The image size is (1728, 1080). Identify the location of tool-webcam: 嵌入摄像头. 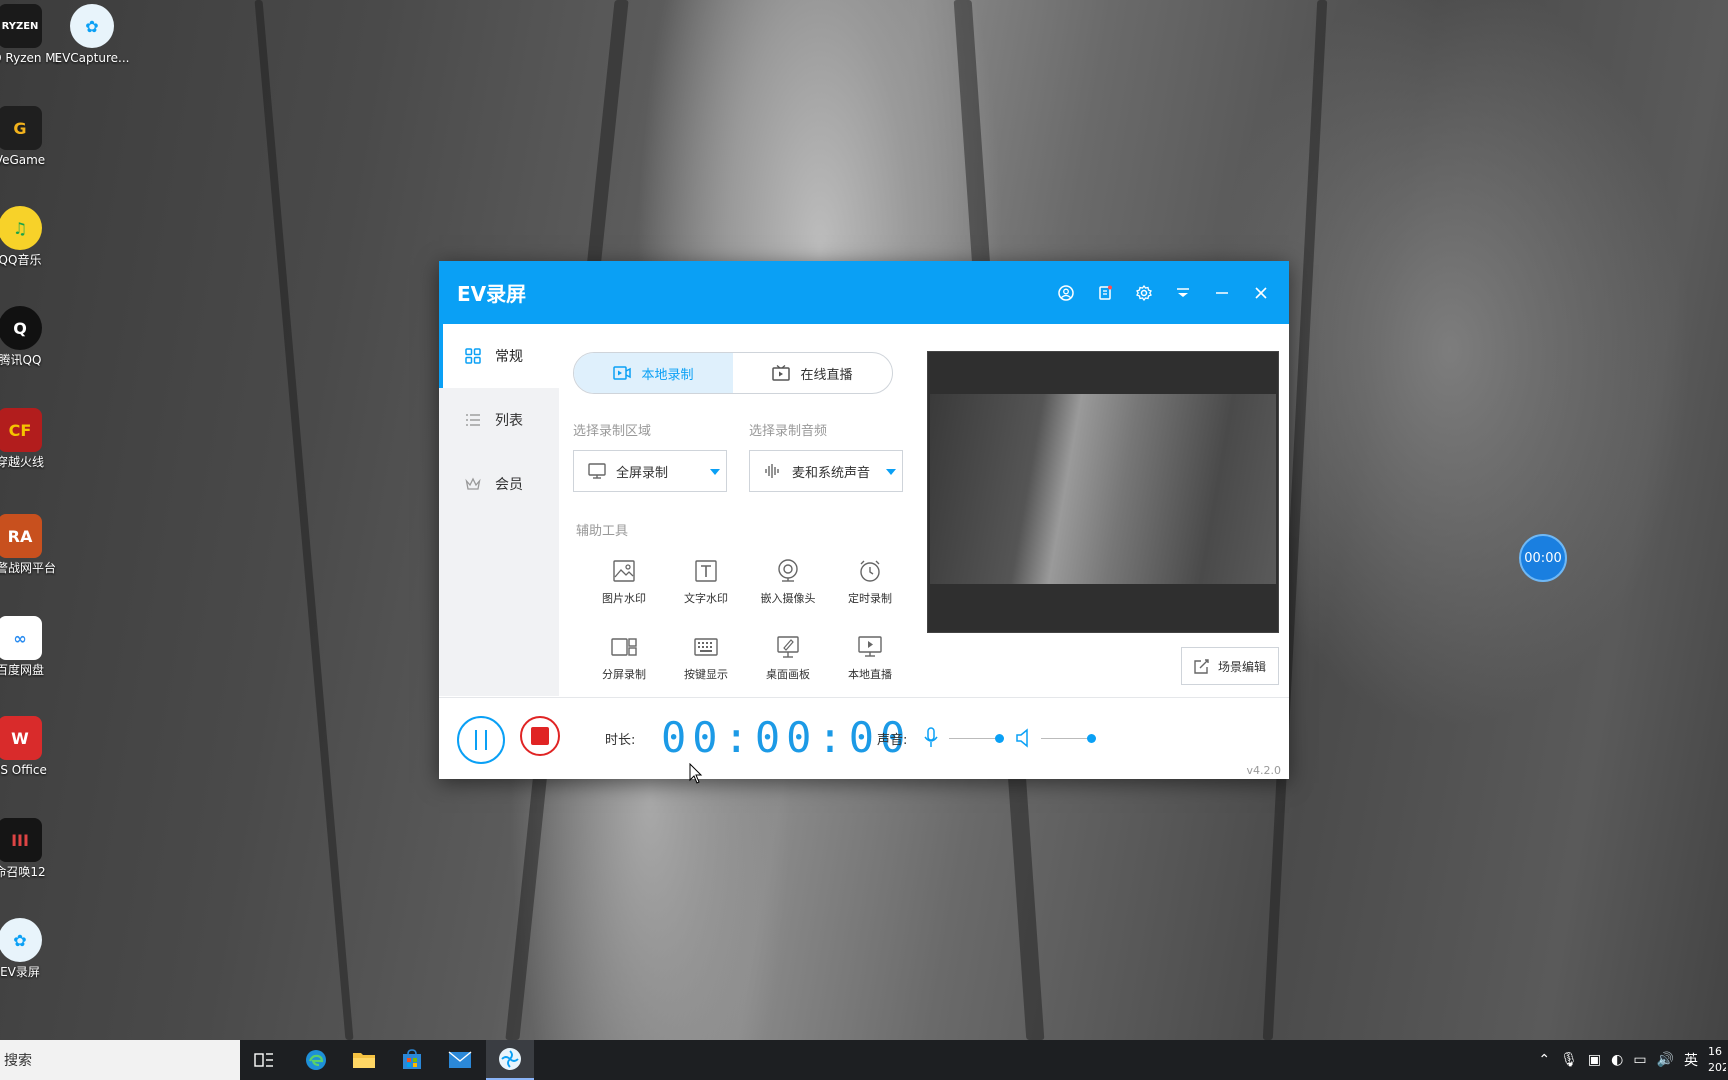
(788, 581).